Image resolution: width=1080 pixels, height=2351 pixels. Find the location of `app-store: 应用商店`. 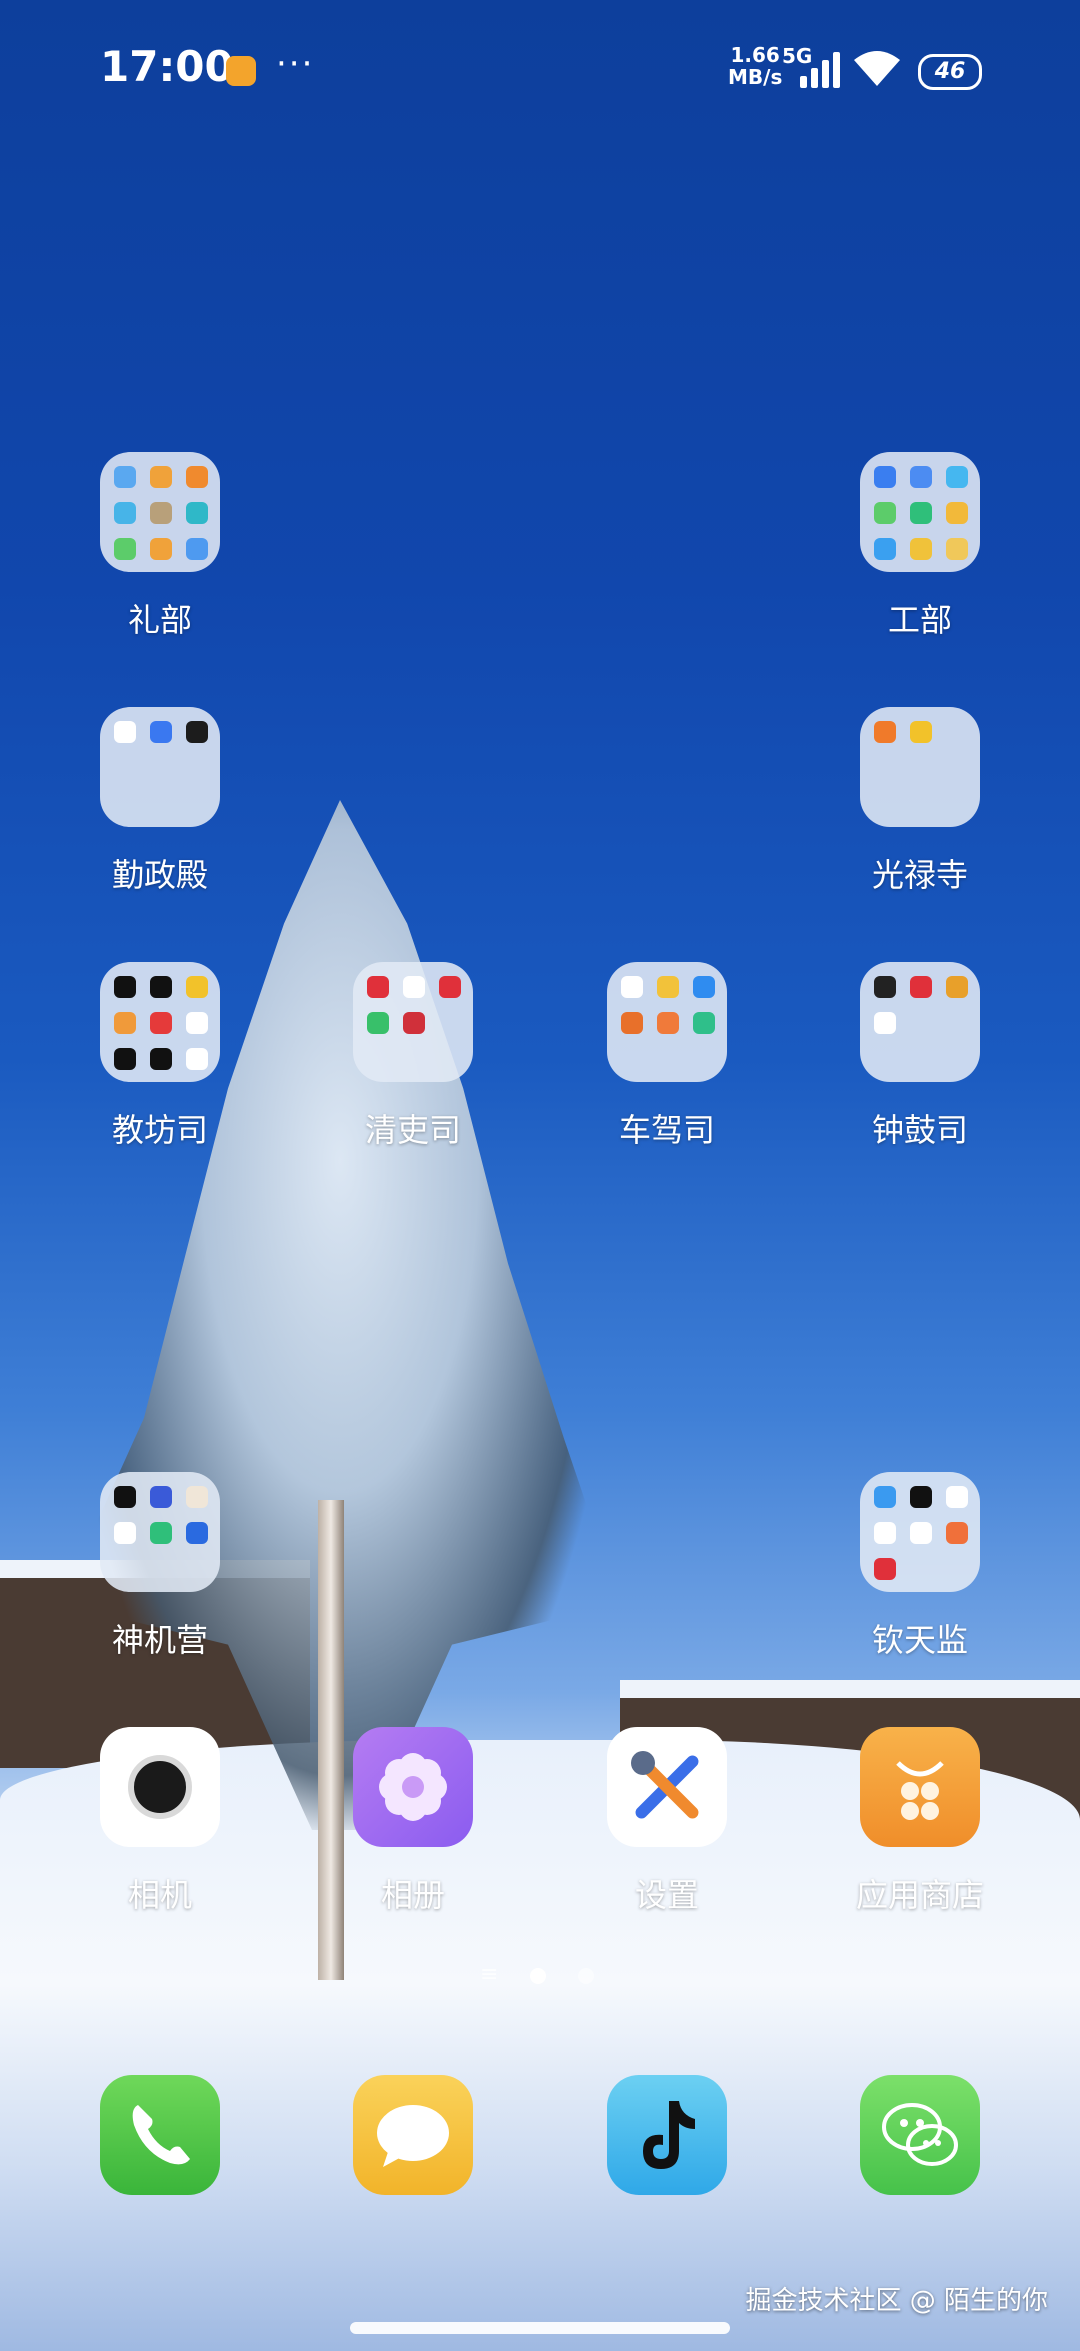

app-store: 应用商店 is located at coordinates (920, 1821).